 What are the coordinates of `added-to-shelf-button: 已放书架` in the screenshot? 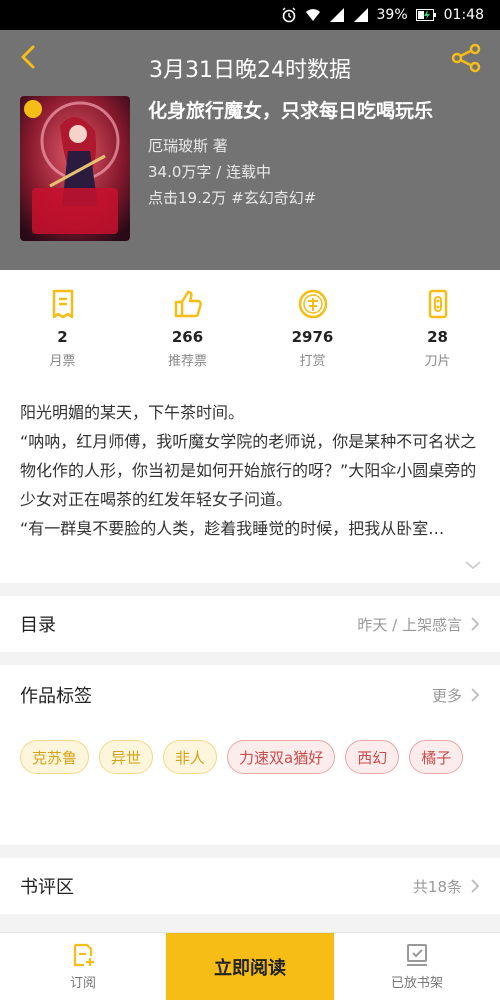 It's located at (417, 966).